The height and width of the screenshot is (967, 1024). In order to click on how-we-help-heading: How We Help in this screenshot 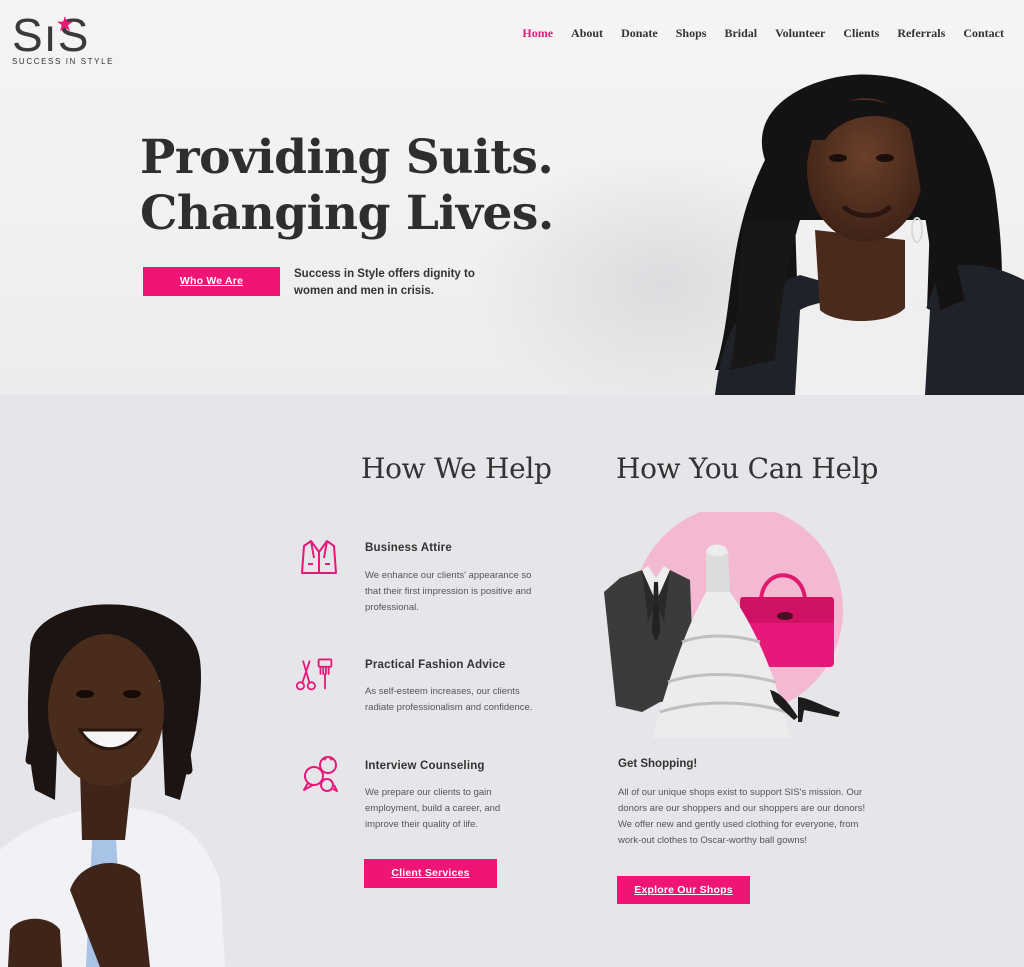, I will do `click(456, 468)`.